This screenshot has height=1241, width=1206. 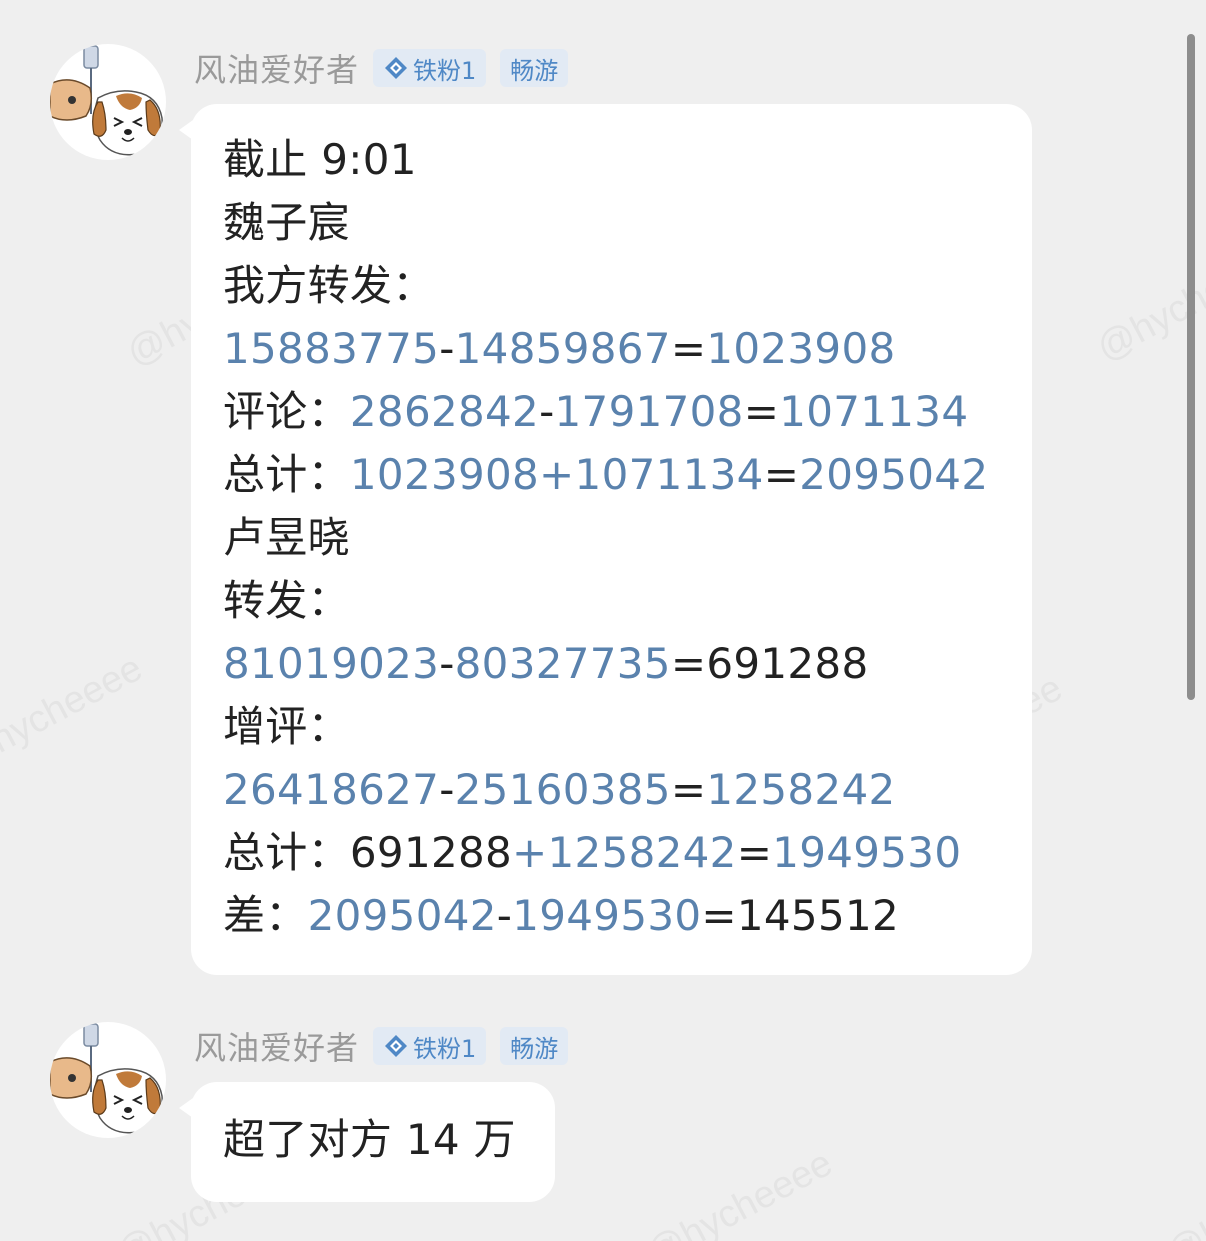 What do you see at coordinates (286, 222) in the screenshot?
I see `text-segment: 魏子宸` at bounding box center [286, 222].